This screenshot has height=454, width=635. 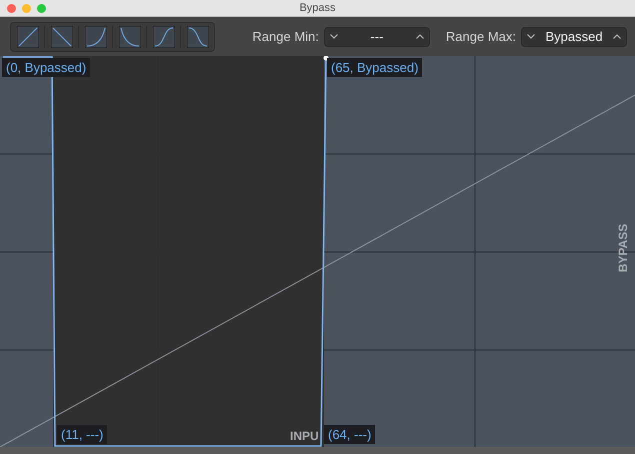 What do you see at coordinates (317, 8) in the screenshot?
I see `window-title: Bypass` at bounding box center [317, 8].